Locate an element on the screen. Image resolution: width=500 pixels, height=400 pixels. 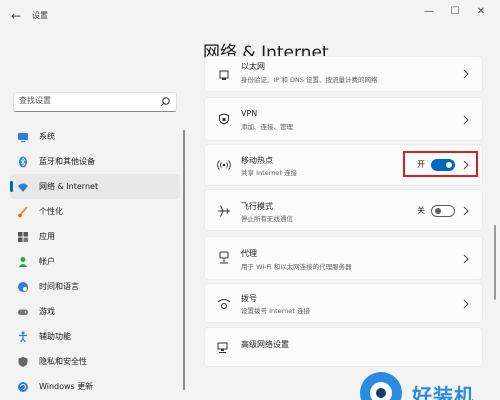
update-icon is located at coordinates (23, 387).